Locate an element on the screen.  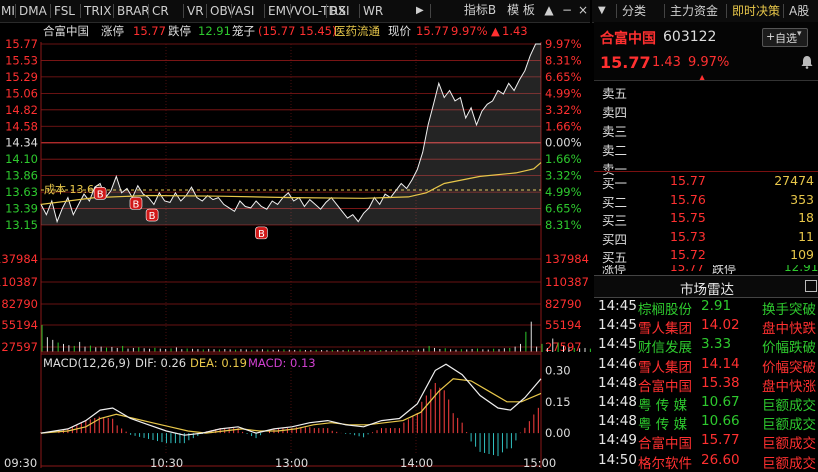
level-price: 15.73 is located at coordinates (688, 236).